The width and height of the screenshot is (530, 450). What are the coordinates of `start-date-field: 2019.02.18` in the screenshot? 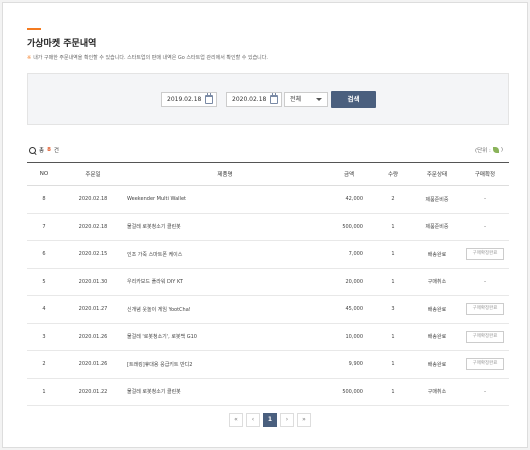 It's located at (189, 99).